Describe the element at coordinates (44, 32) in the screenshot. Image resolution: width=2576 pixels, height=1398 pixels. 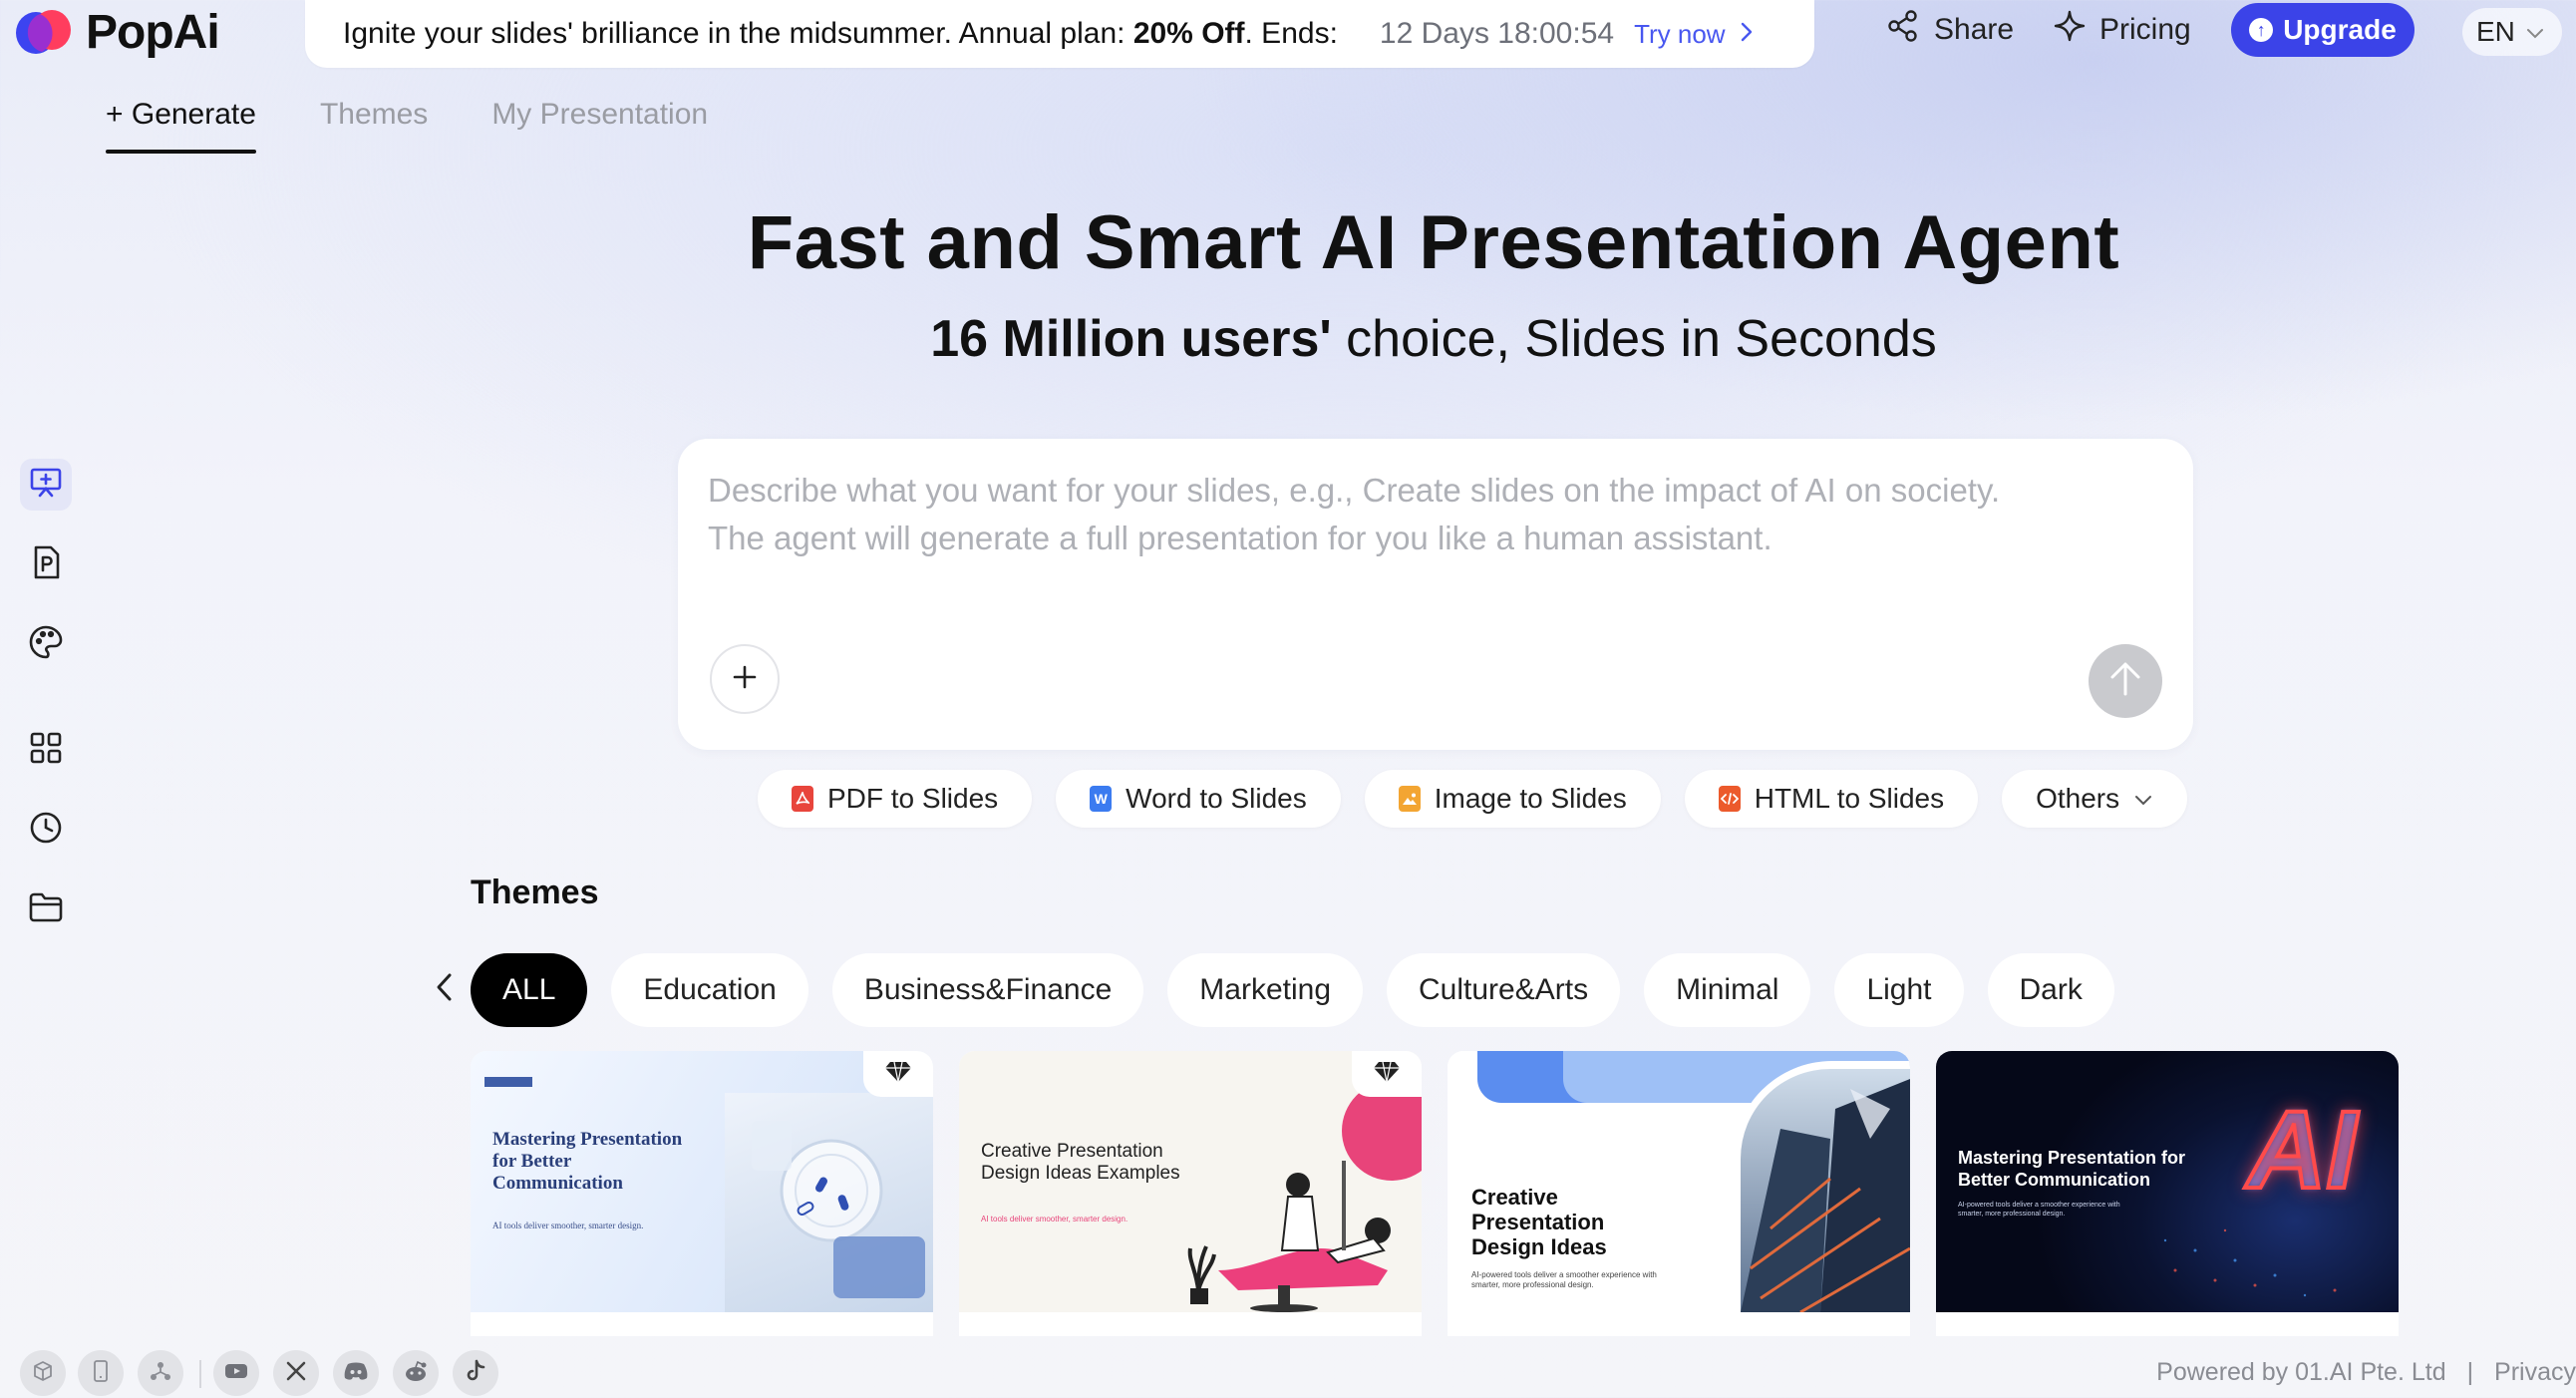
I see `popai-logo-icon` at that location.